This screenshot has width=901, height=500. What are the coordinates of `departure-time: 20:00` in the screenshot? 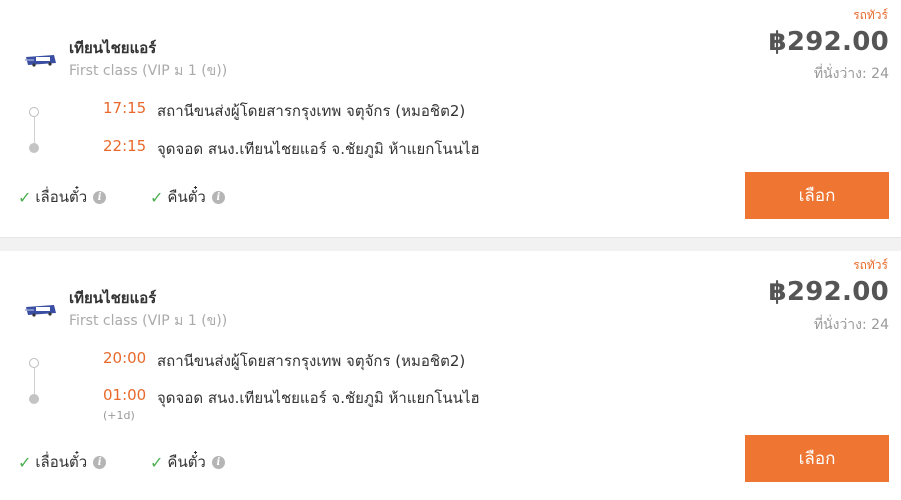 It's located at (125, 358).